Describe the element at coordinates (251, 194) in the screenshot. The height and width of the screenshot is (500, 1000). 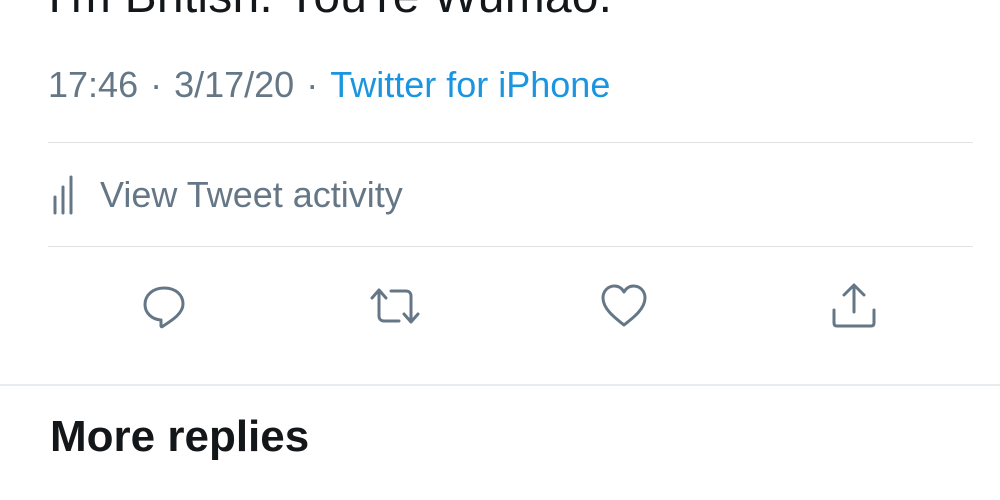
I see `view-tweet-activity-label: View Tweet activity` at that location.